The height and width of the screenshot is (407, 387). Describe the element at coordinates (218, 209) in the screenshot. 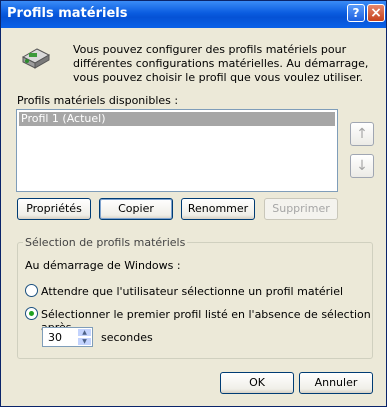

I see `rename-button: Renommer` at that location.